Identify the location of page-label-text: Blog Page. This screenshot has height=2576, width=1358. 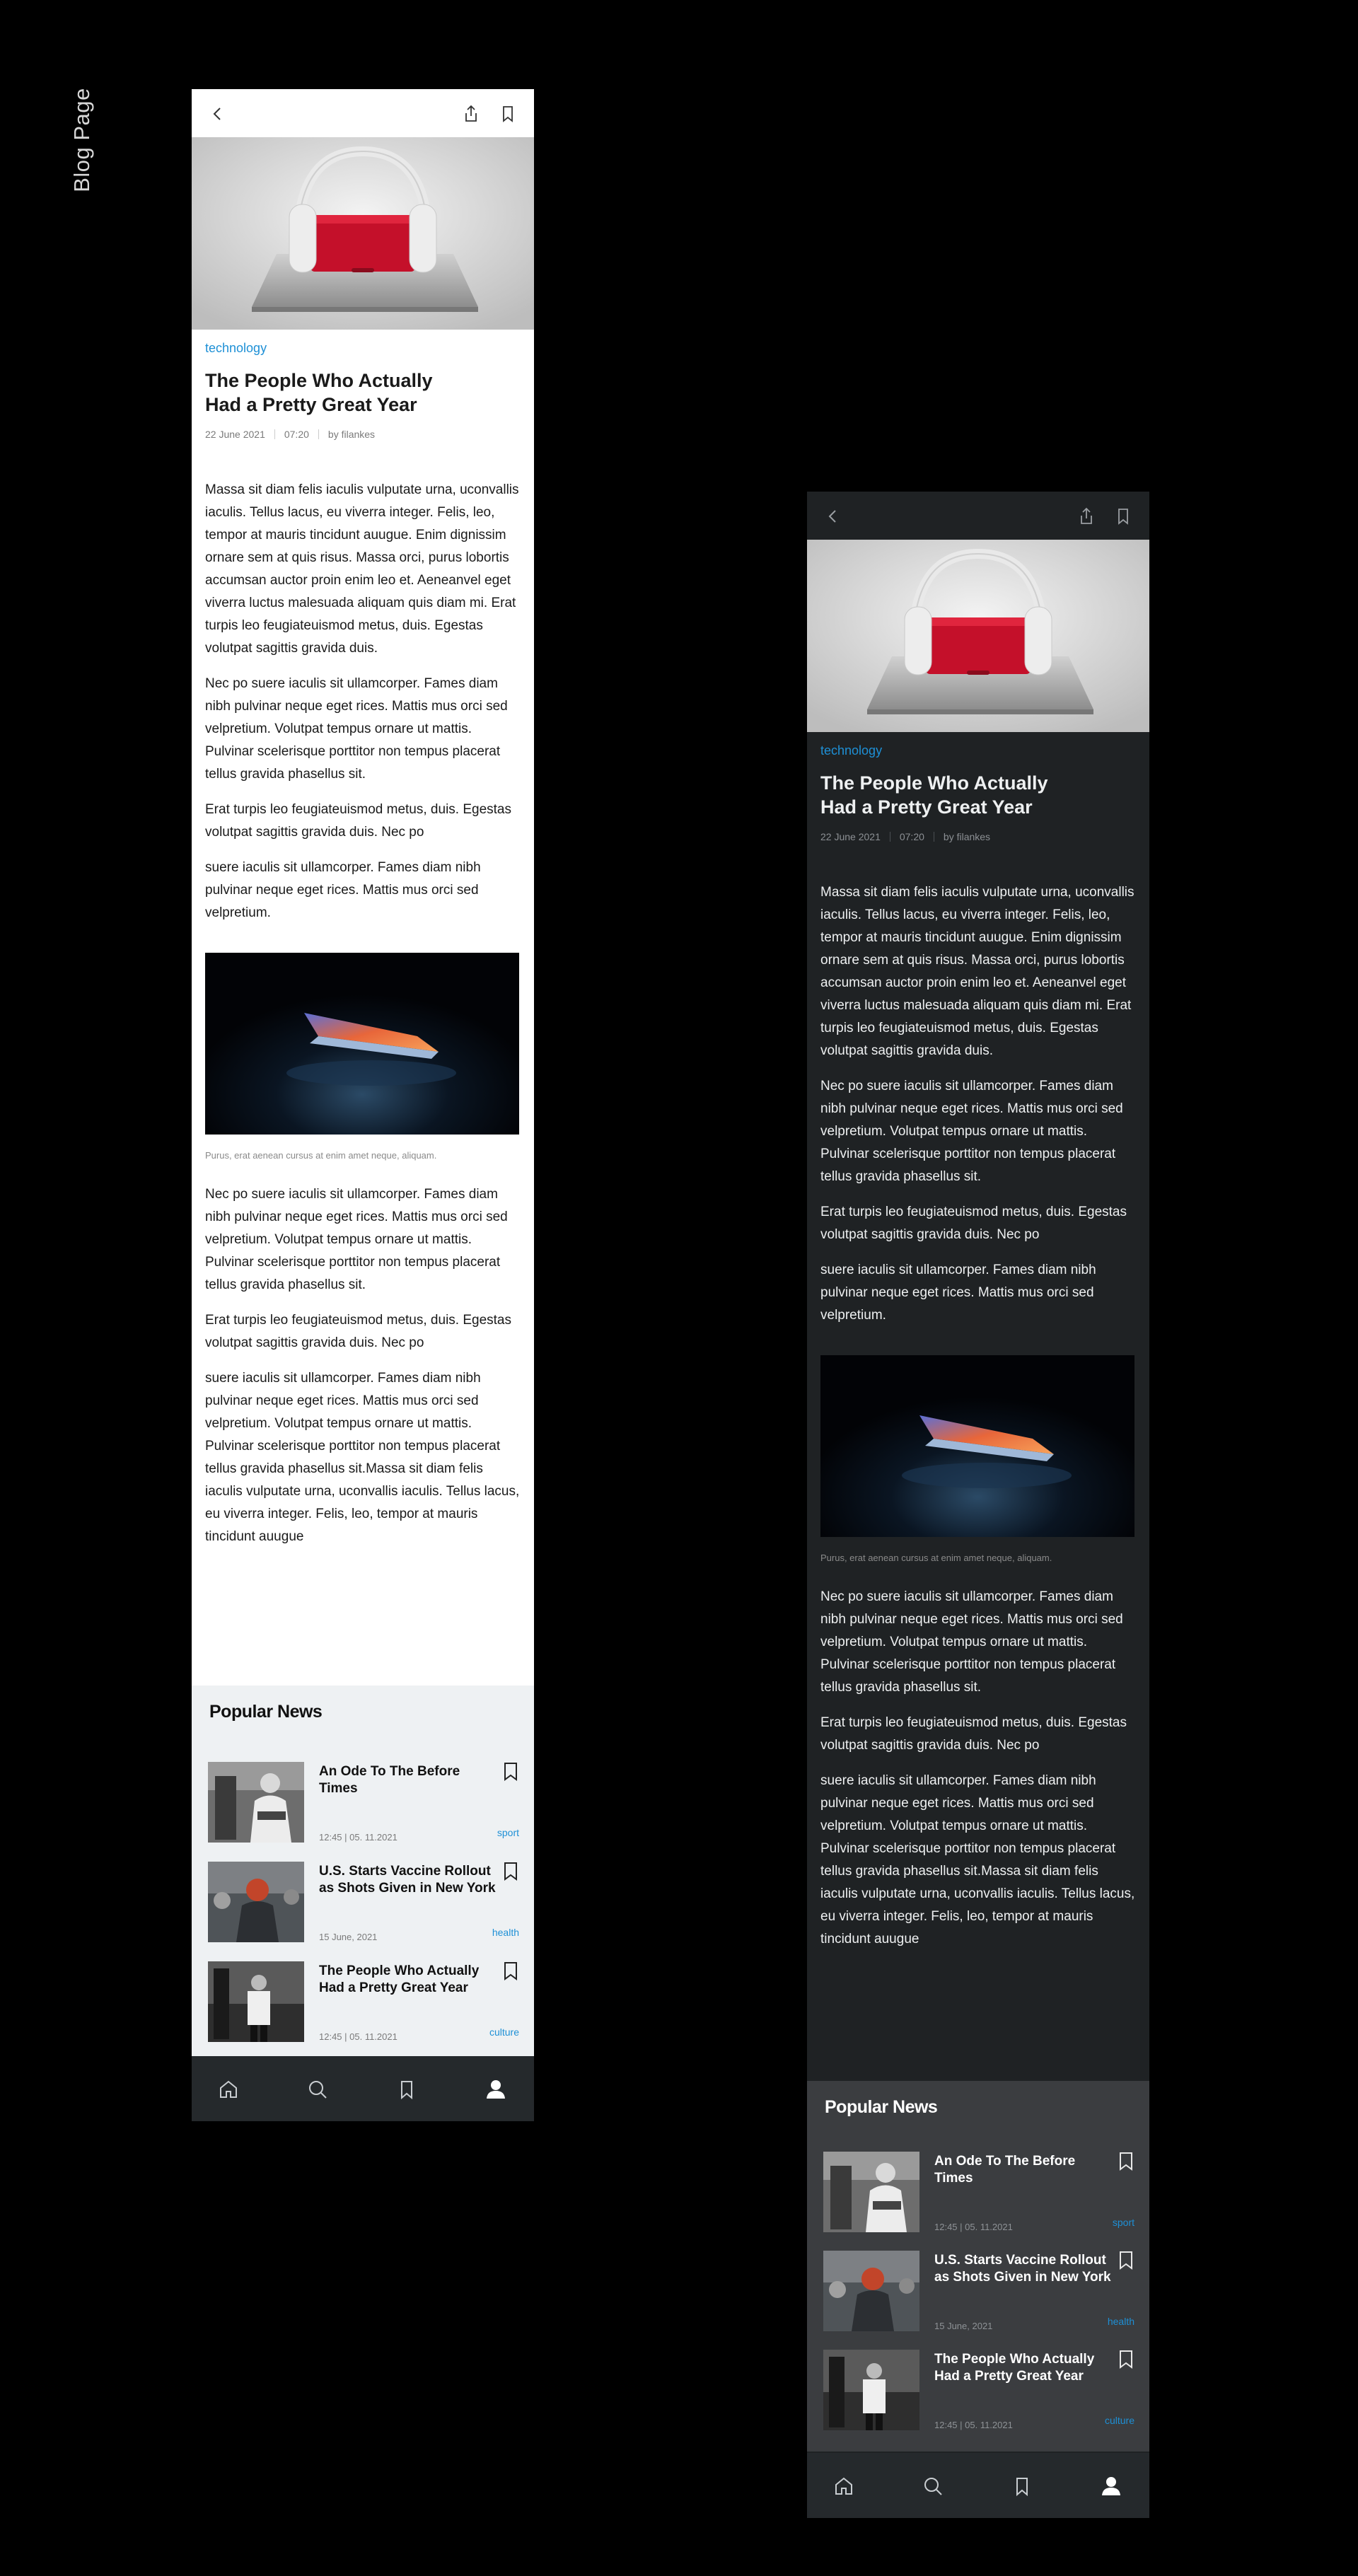
(81, 140).